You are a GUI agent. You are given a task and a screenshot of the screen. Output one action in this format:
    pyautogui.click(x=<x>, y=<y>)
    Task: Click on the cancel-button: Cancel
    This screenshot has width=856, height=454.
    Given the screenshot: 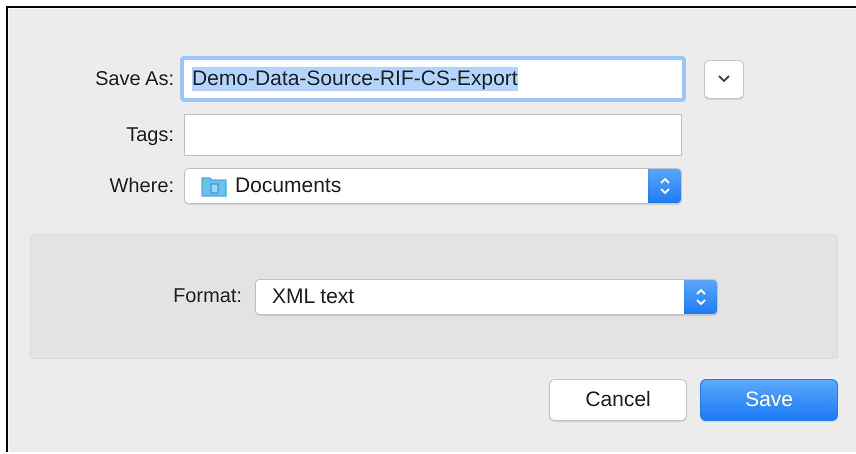 What is the action you would take?
    pyautogui.click(x=618, y=400)
    